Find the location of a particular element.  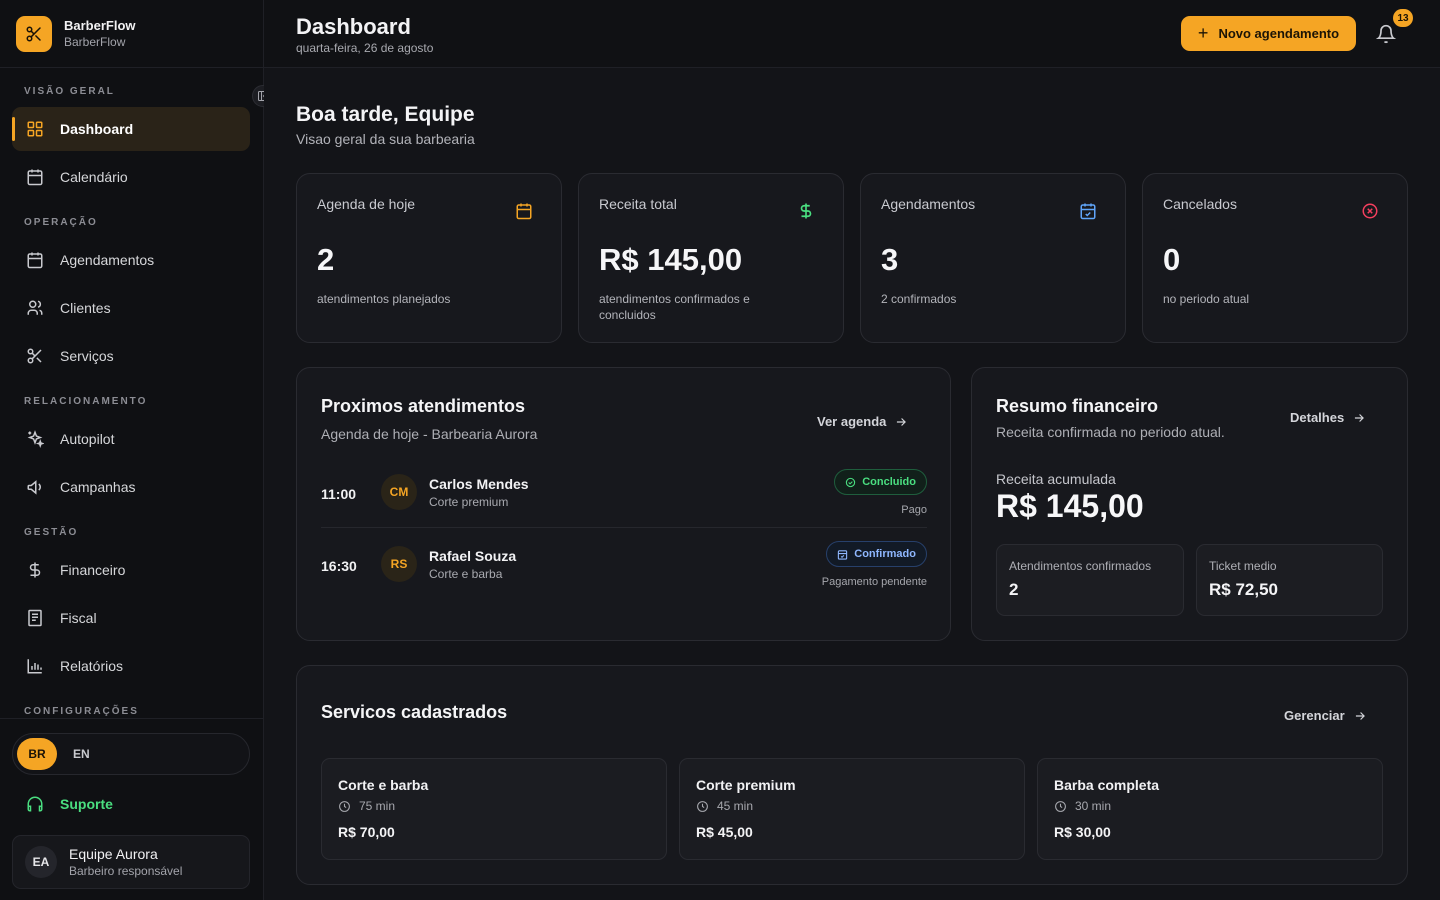

accumulated-value: R$ 145,00 is located at coordinates (1070, 506).